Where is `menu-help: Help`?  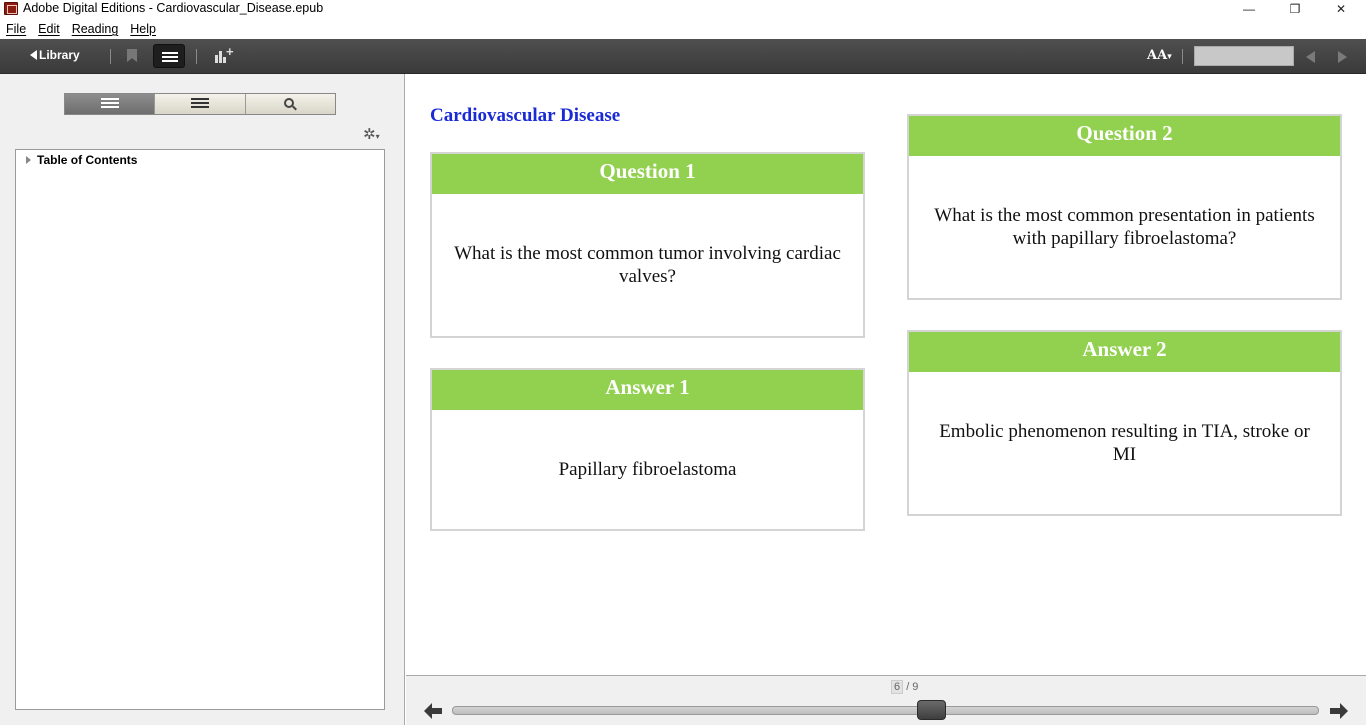
menu-help: Help is located at coordinates (143, 29).